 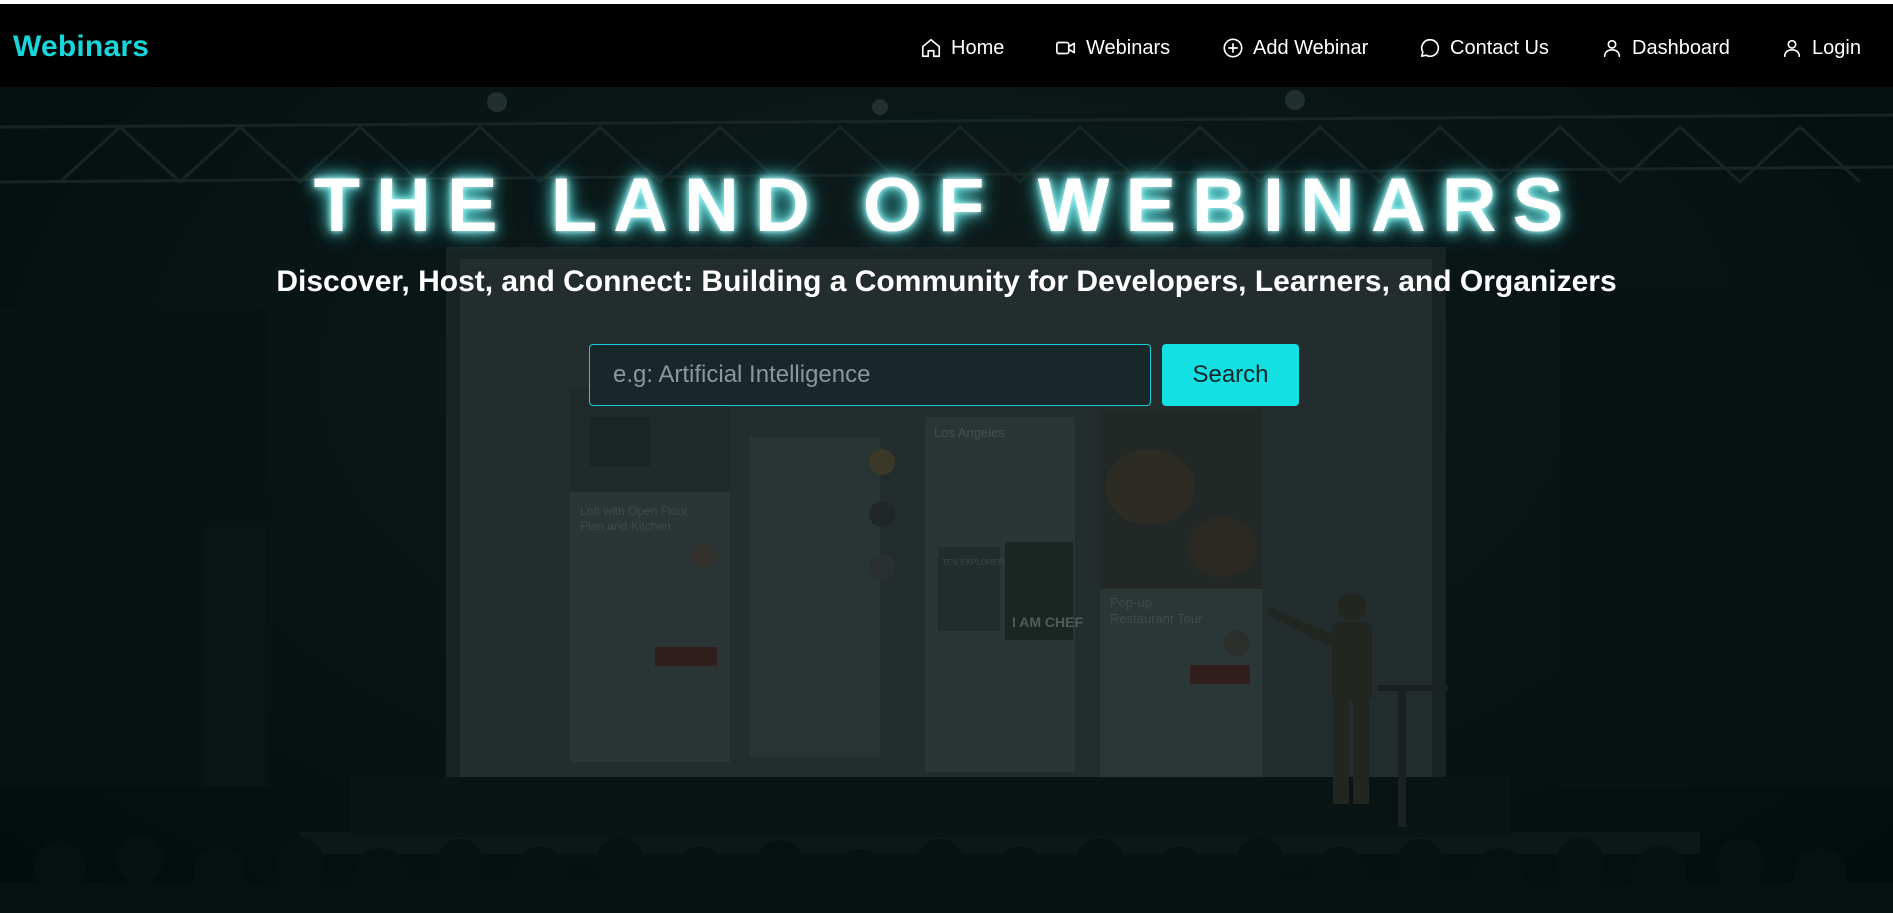 What do you see at coordinates (1430, 48) in the screenshot?
I see `chat-bubble-icon` at bounding box center [1430, 48].